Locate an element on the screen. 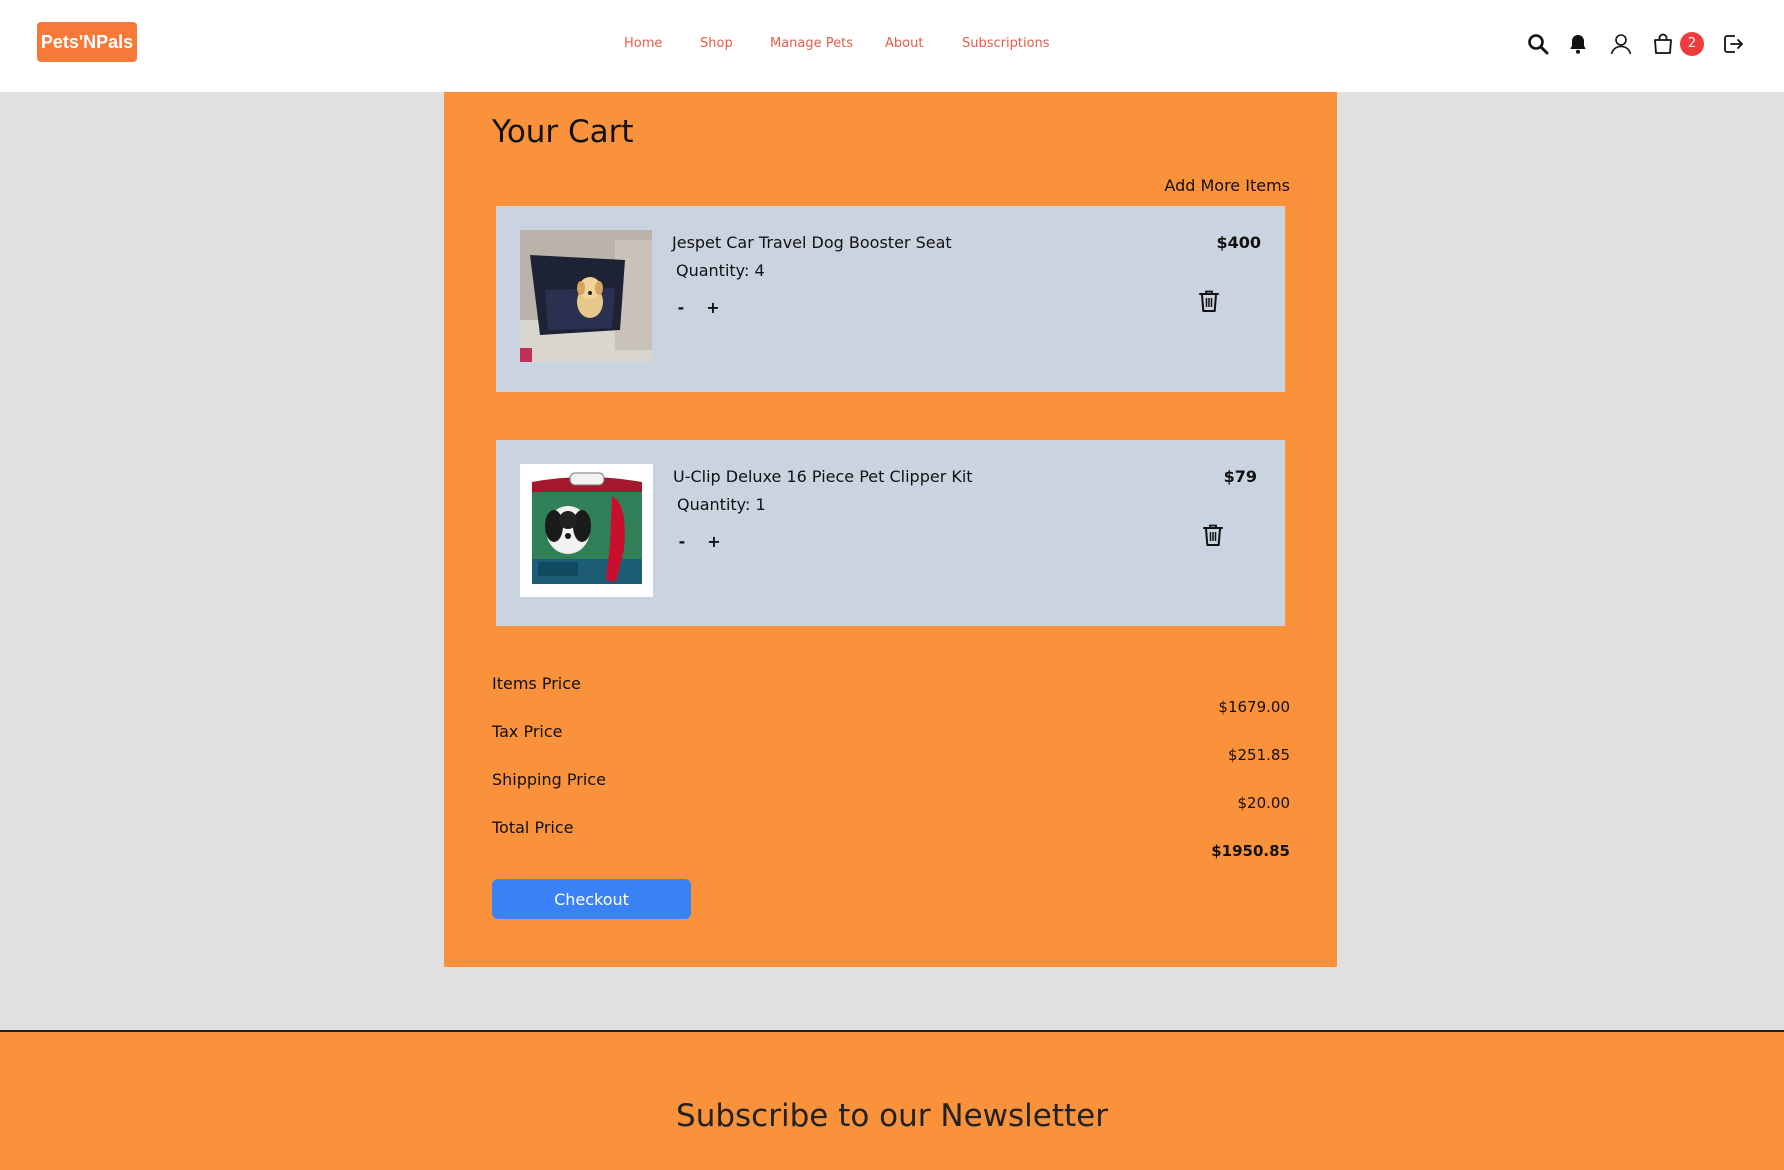 This screenshot has width=1784, height=1170. user-icon is located at coordinates (1621, 44).